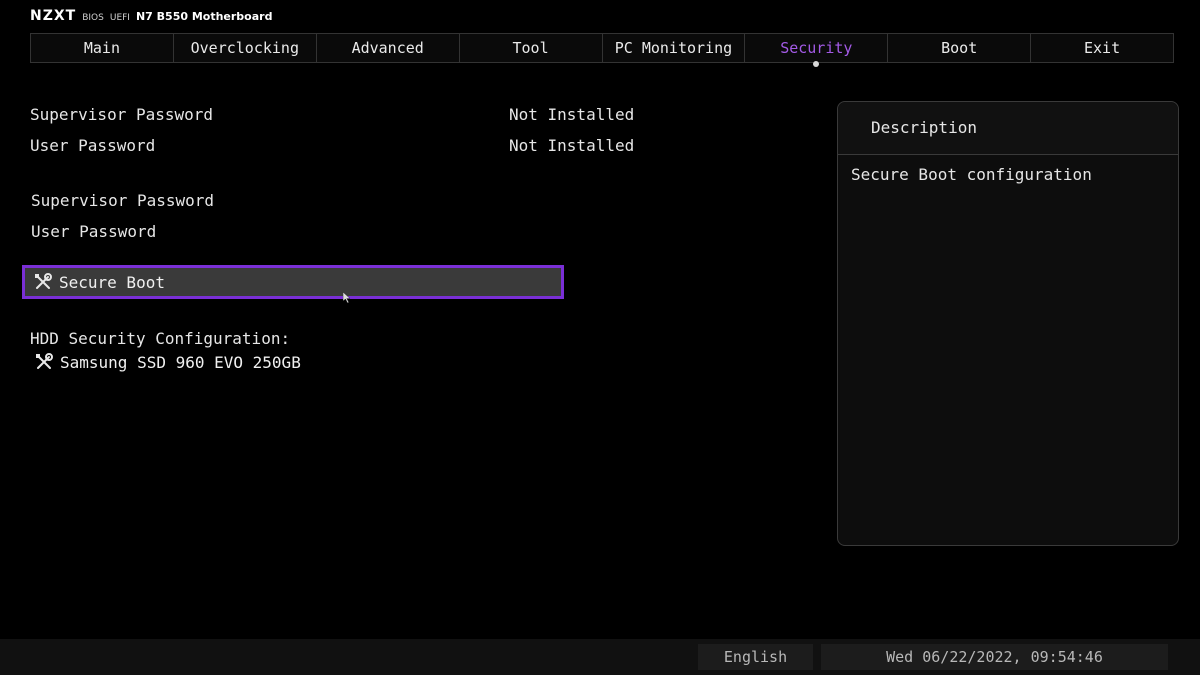 The image size is (1200, 675). I want to click on tab-security-label: Security, so click(816, 48).